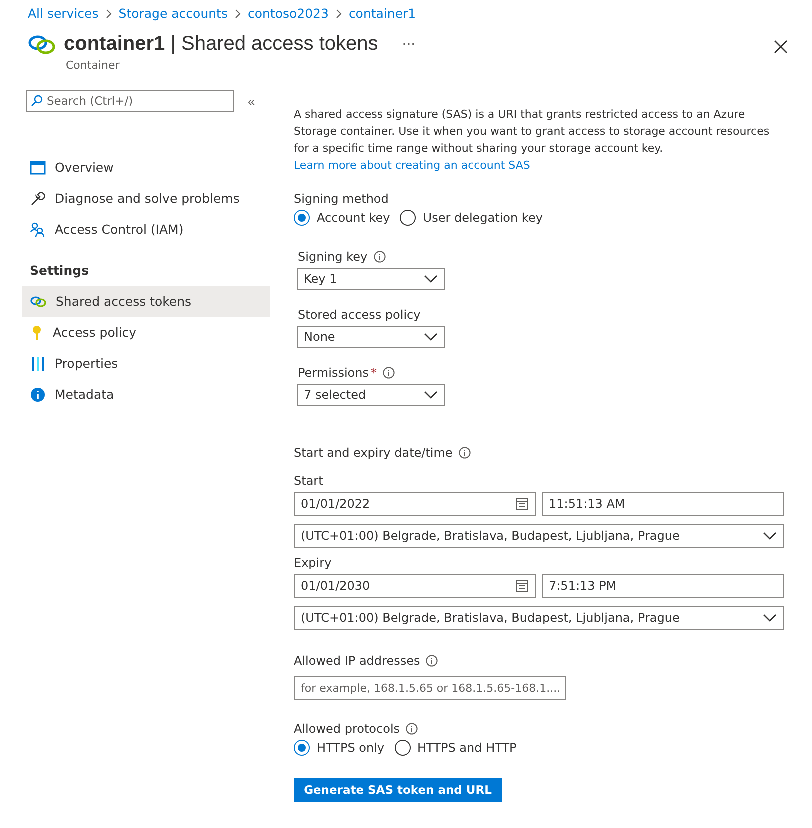  I want to click on field-label: Start, so click(309, 481).